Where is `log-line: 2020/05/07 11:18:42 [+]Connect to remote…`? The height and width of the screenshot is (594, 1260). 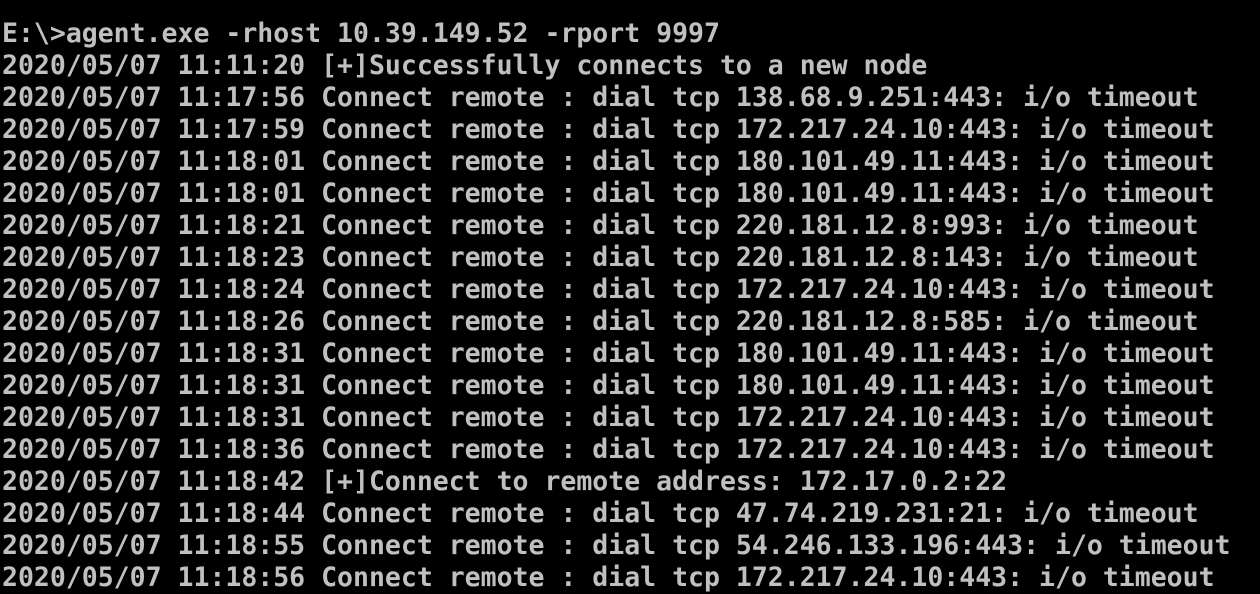 log-line: 2020/05/07 11:18:42 [+]Connect to remote… is located at coordinates (505, 481).